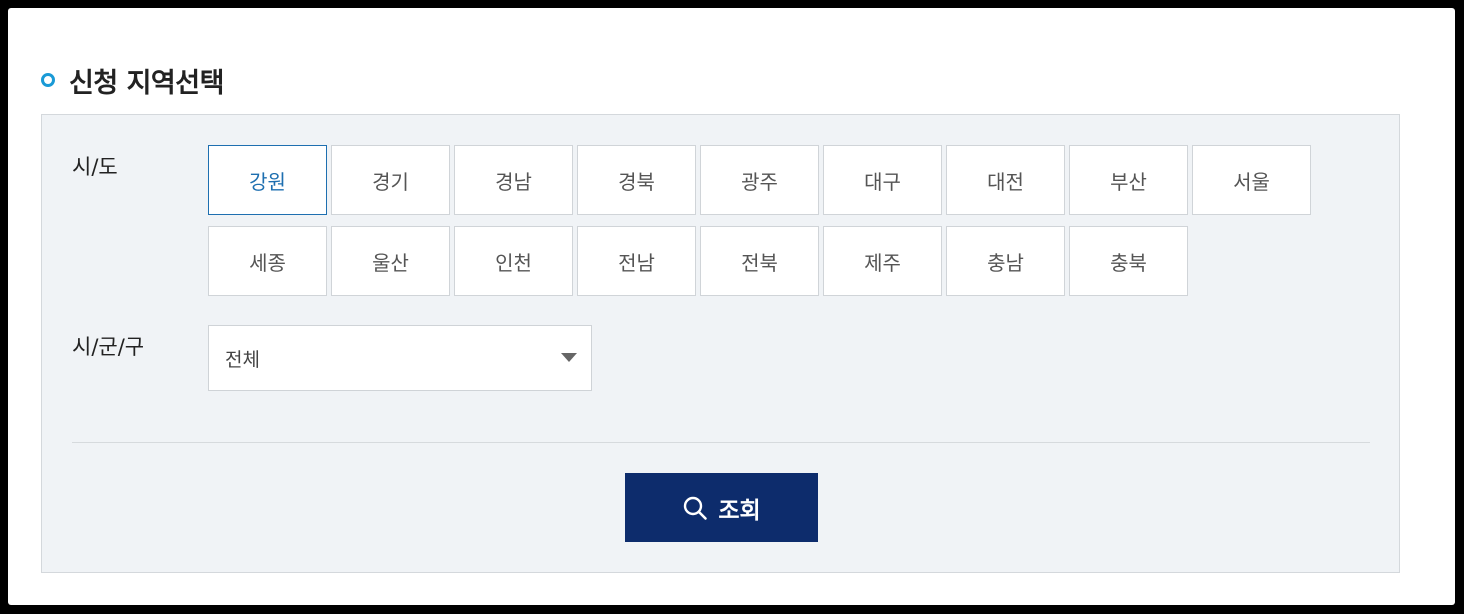 The width and height of the screenshot is (1464, 614). What do you see at coordinates (513, 261) in the screenshot?
I see `region-button: 인천` at bounding box center [513, 261].